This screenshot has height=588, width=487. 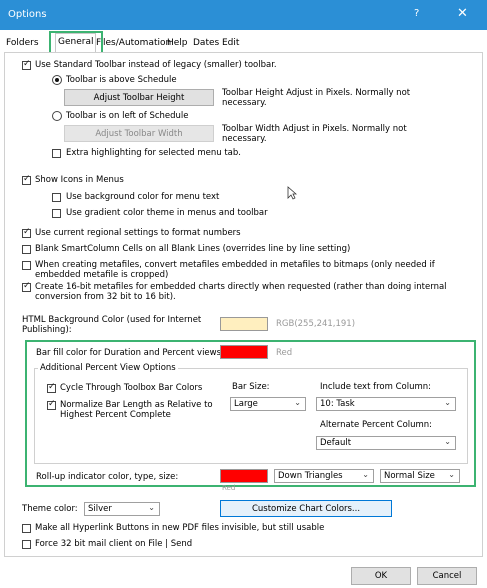 I want to click on mouse-cursor-icon, so click(x=292, y=193).